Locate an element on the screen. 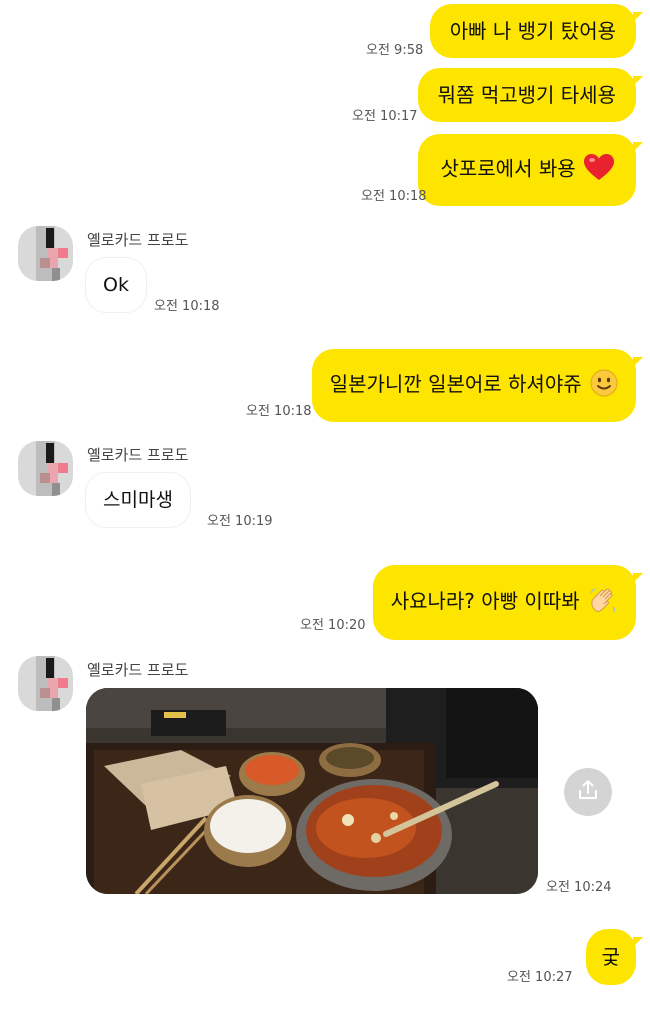 The height and width of the screenshot is (1009, 650). message-text: 스미마생 is located at coordinates (138, 500).